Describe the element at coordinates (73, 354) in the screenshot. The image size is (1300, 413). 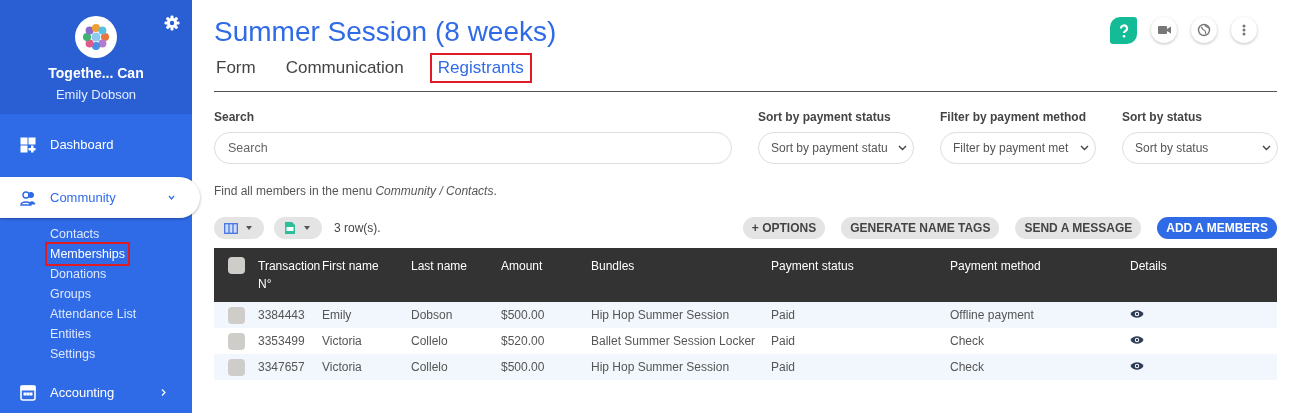
I see `submenu-item: Settings` at that location.